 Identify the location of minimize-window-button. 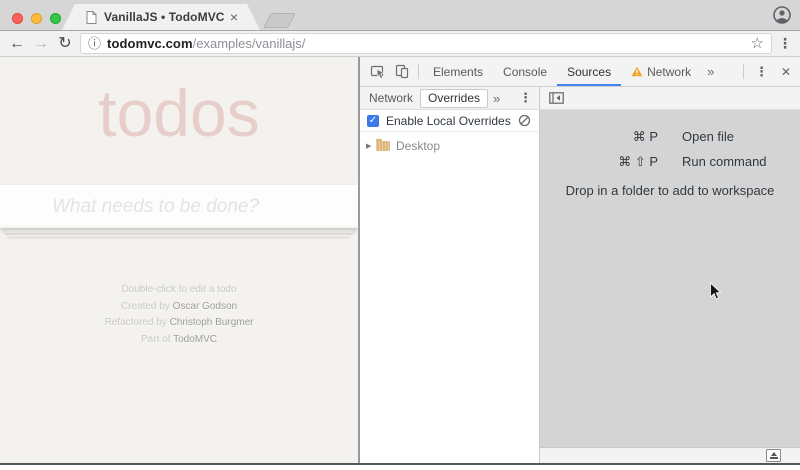
(36, 18).